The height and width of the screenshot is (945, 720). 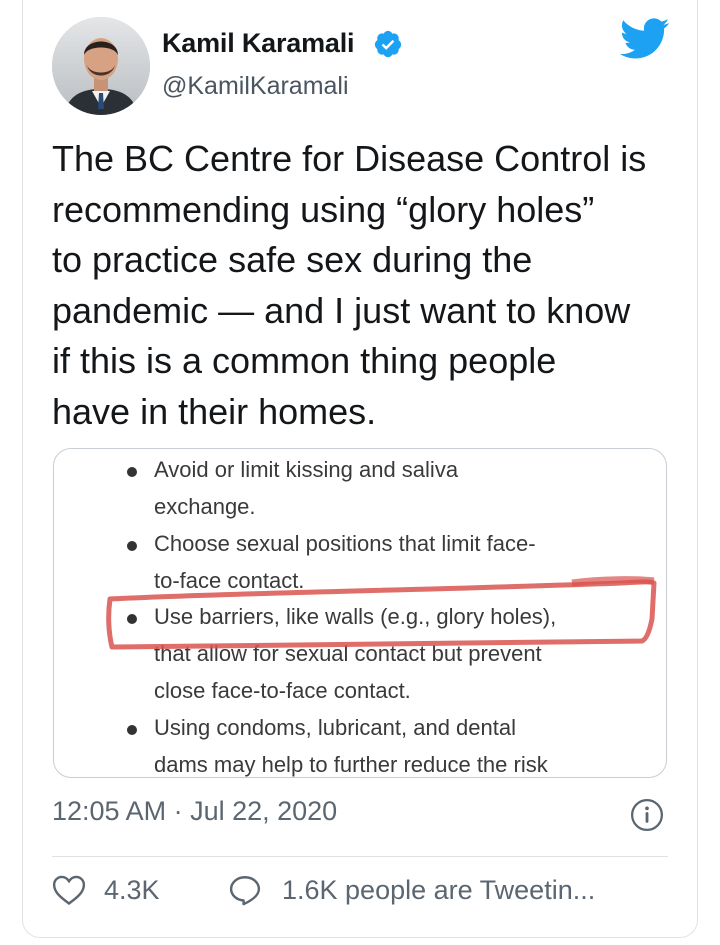 I want to click on like-button: 4.3K, so click(x=106, y=890).